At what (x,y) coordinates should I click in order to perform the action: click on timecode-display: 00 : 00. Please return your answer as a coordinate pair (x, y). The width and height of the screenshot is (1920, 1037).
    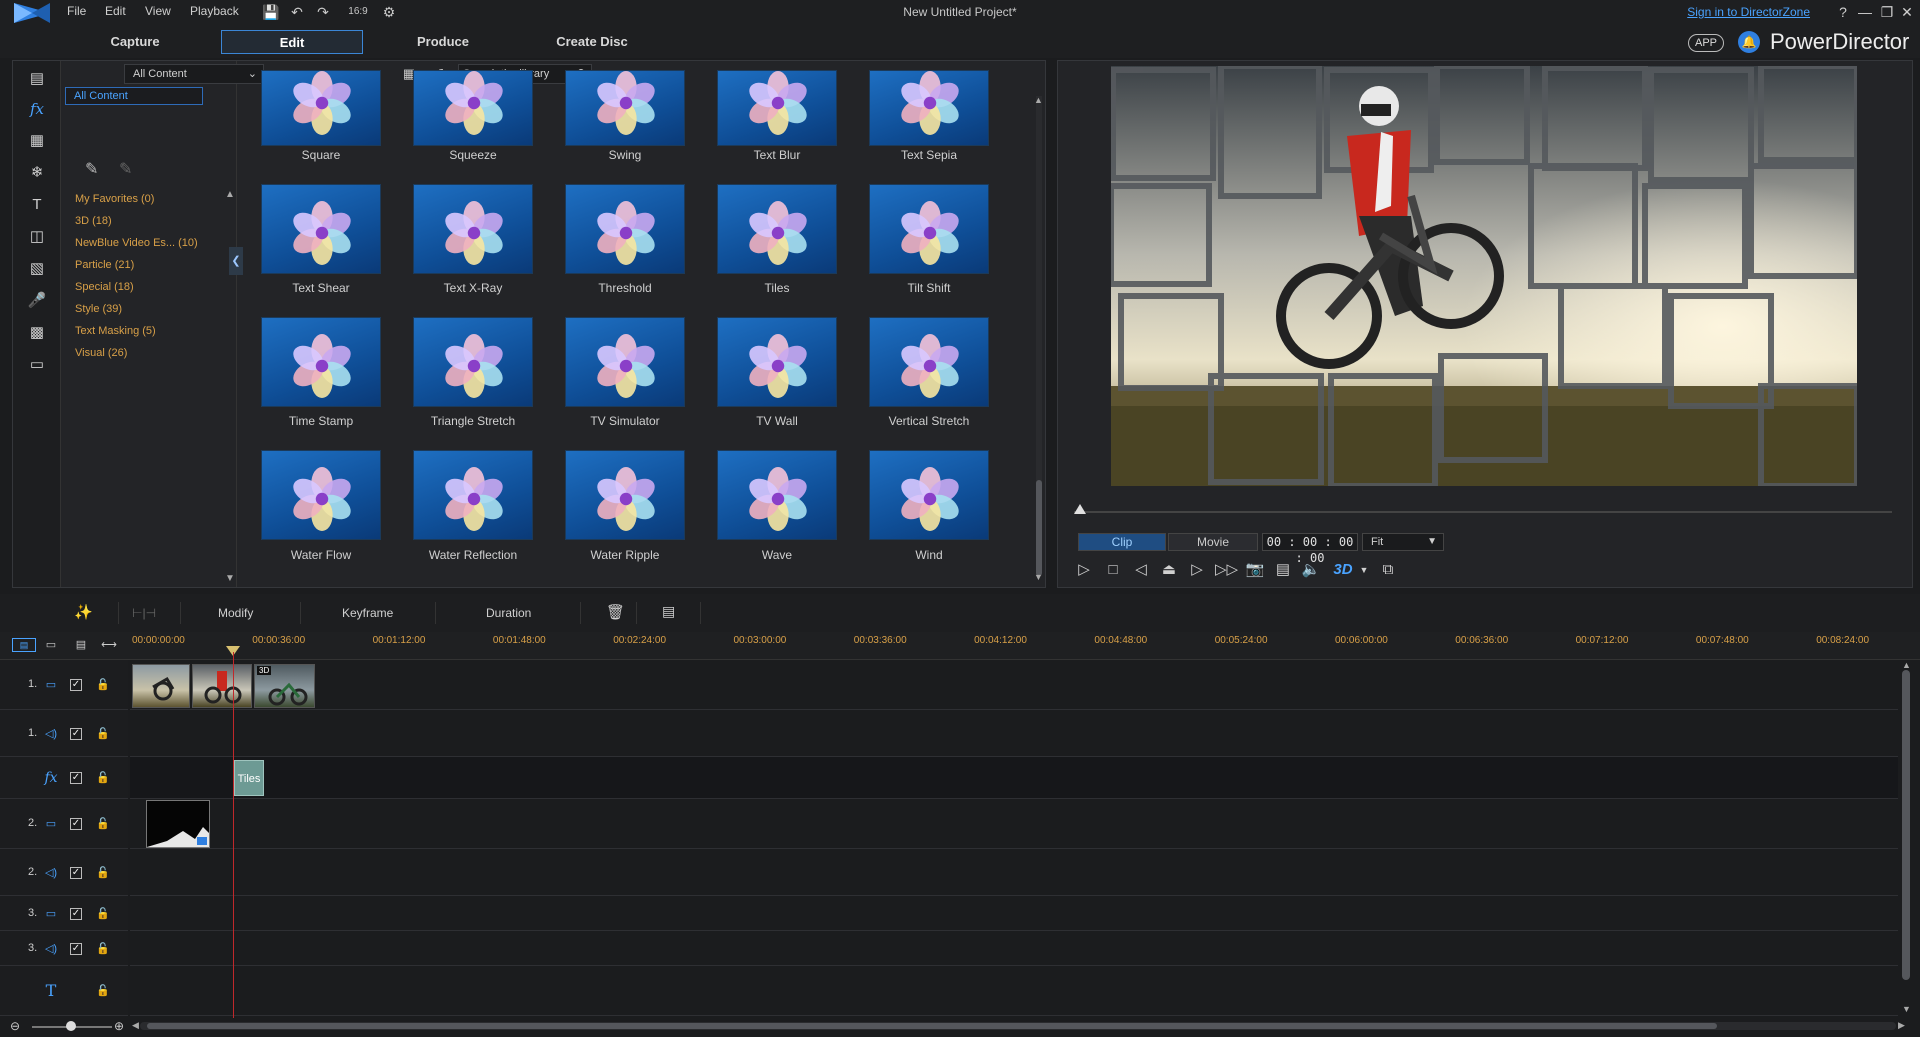
    Looking at the image, I should click on (1310, 549).